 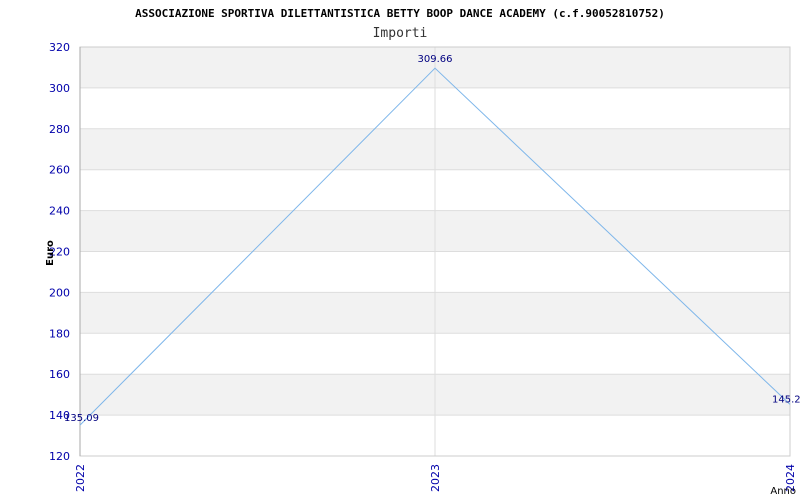 What do you see at coordinates (59, 292) in the screenshot?
I see `y-tick-label: 200` at bounding box center [59, 292].